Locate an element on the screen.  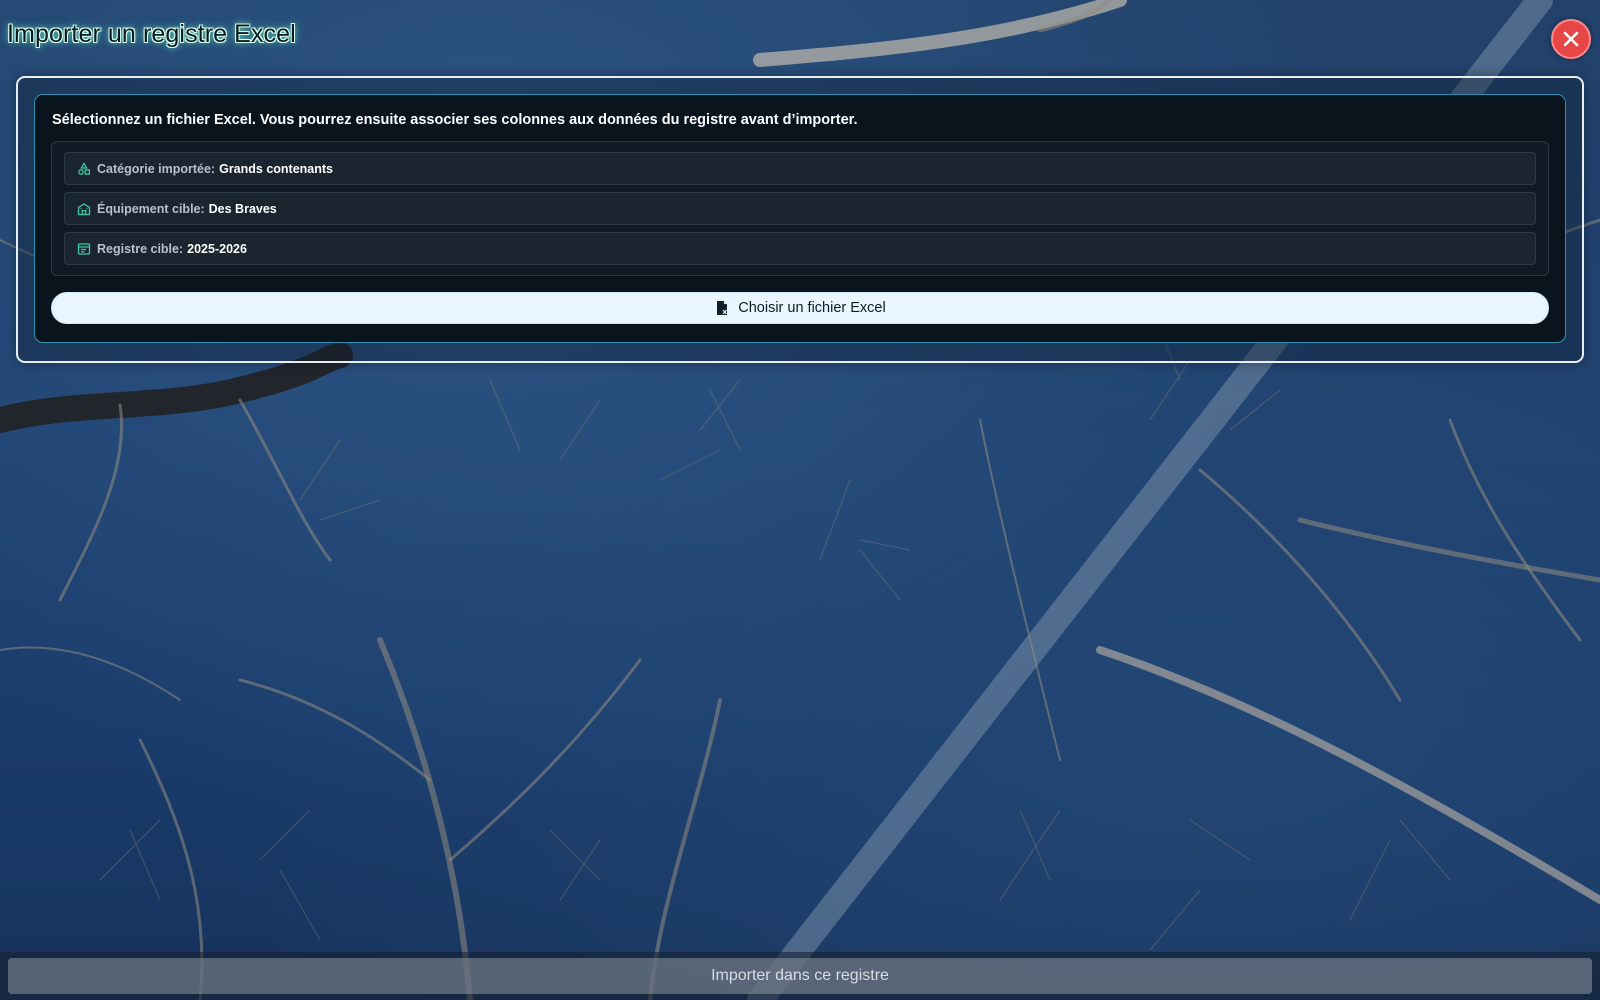
info-label: Catégorie importée: is located at coordinates (156, 168).